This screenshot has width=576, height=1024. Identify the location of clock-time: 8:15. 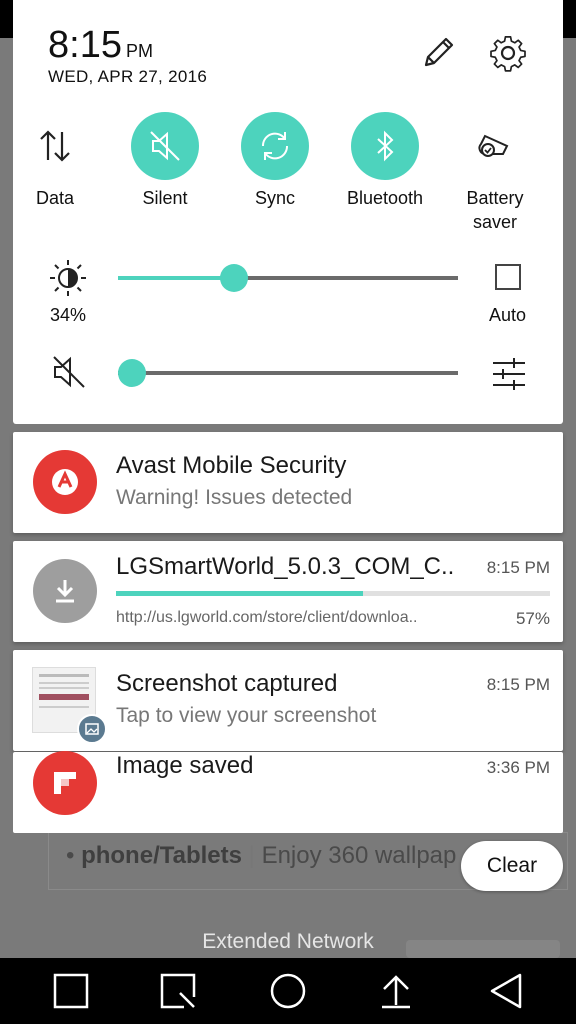
(85, 45).